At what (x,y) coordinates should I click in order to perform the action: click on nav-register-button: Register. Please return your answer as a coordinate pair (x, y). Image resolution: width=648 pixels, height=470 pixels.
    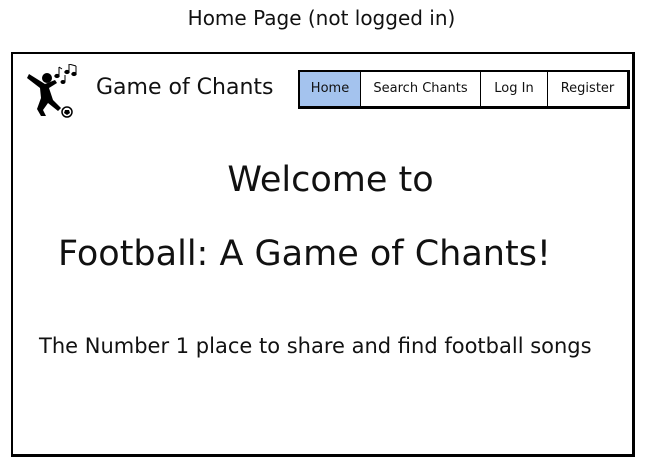
    Looking at the image, I should click on (587, 89).